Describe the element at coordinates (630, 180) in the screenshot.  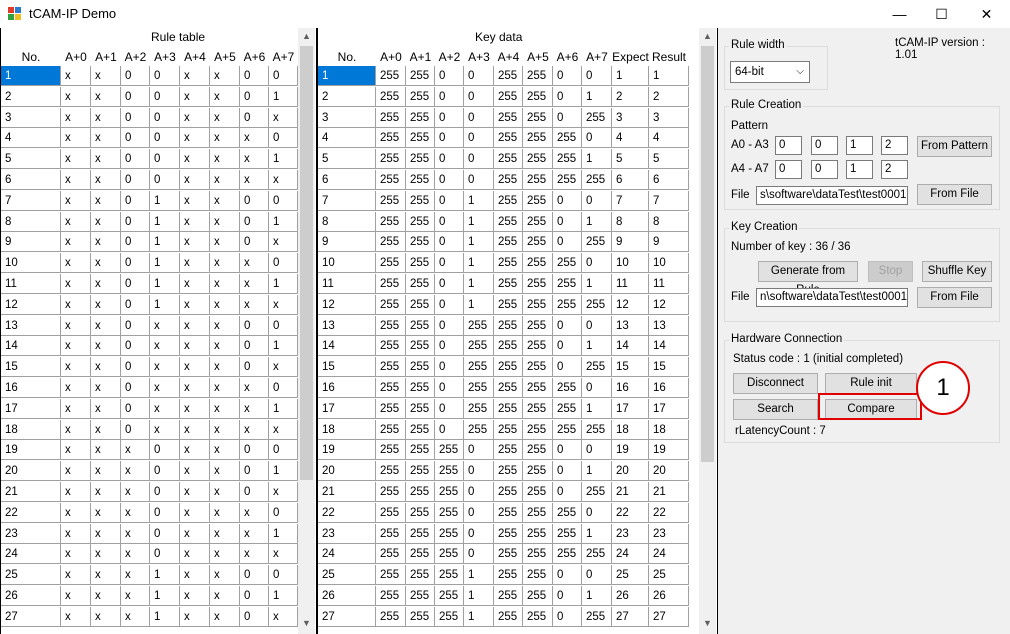
I see `key-cell: 6` at that location.